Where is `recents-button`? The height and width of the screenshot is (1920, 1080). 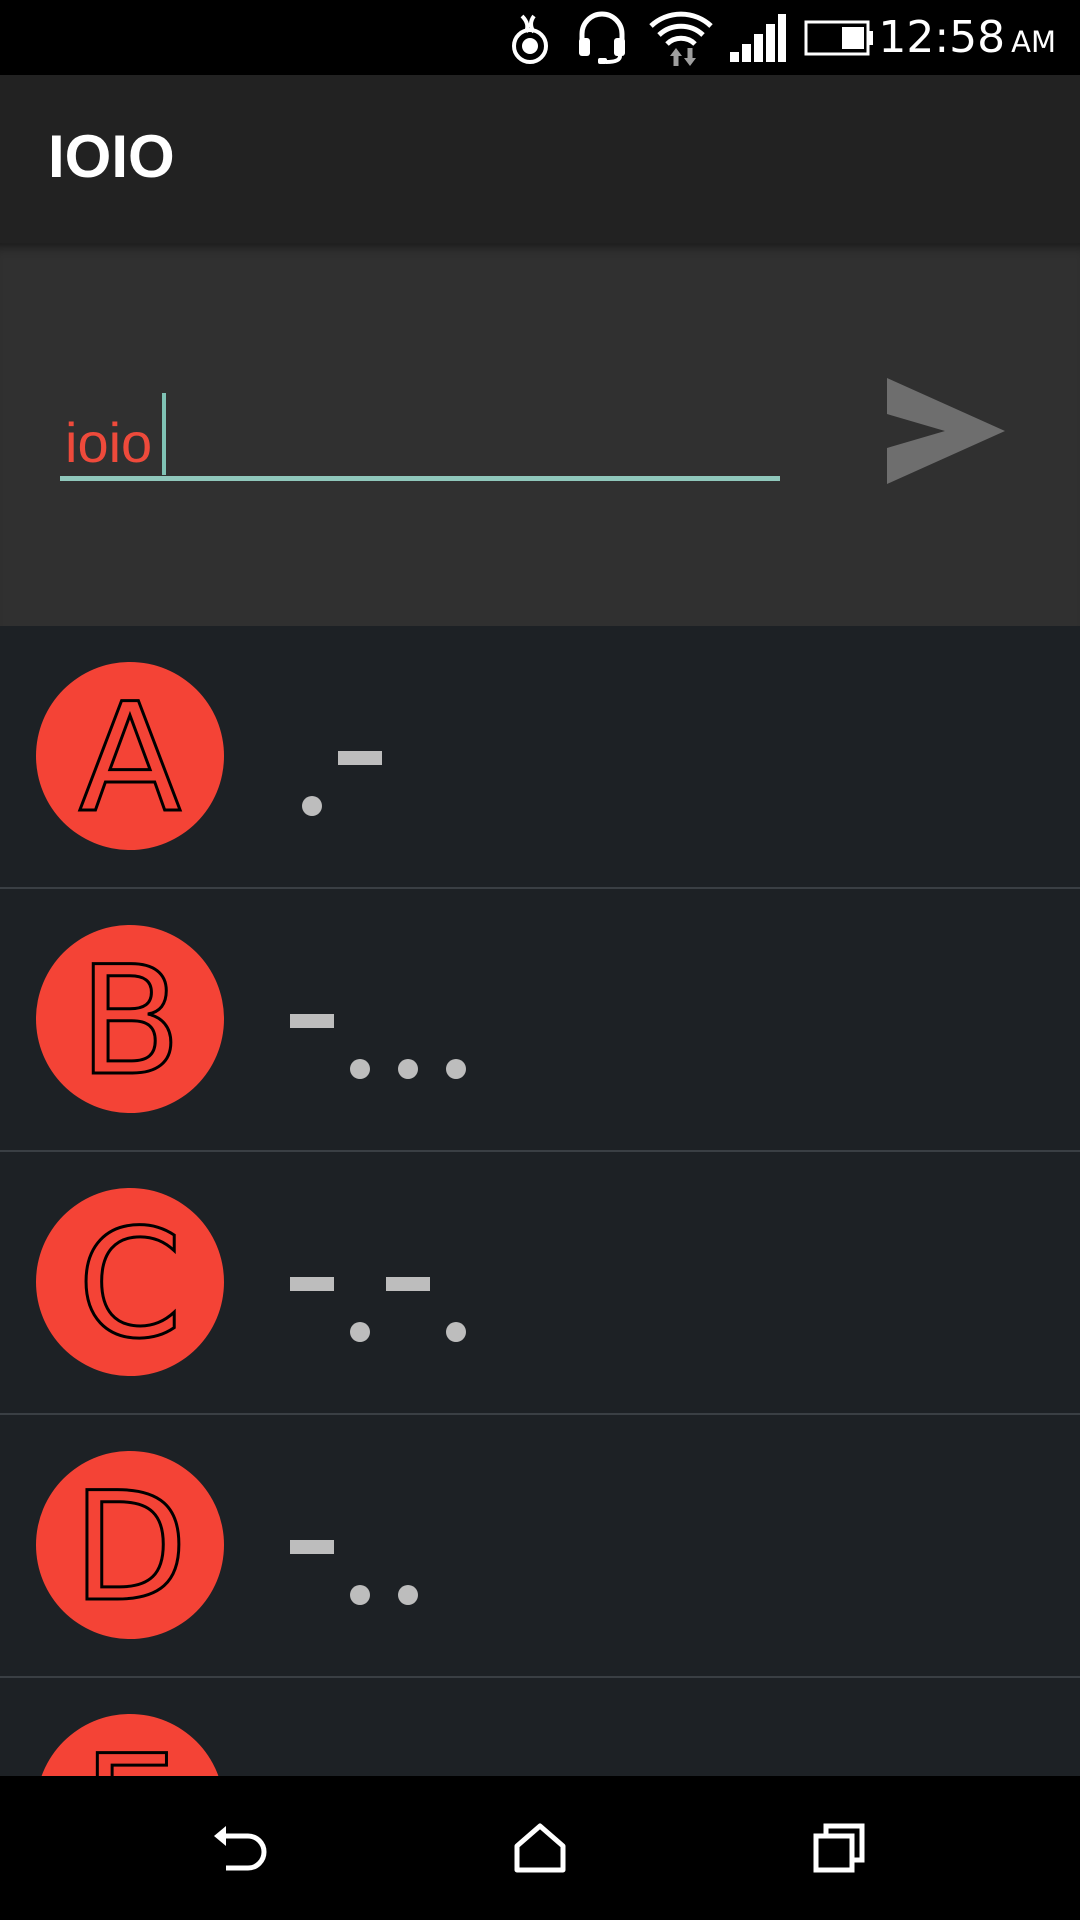 recents-button is located at coordinates (840, 1848).